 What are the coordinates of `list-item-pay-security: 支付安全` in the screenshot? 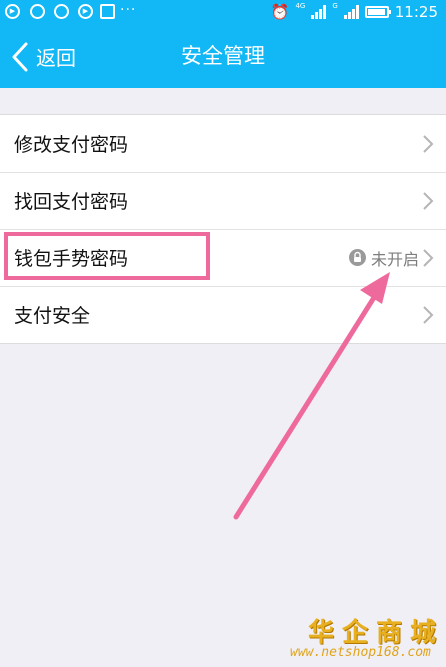 It's located at (223, 314).